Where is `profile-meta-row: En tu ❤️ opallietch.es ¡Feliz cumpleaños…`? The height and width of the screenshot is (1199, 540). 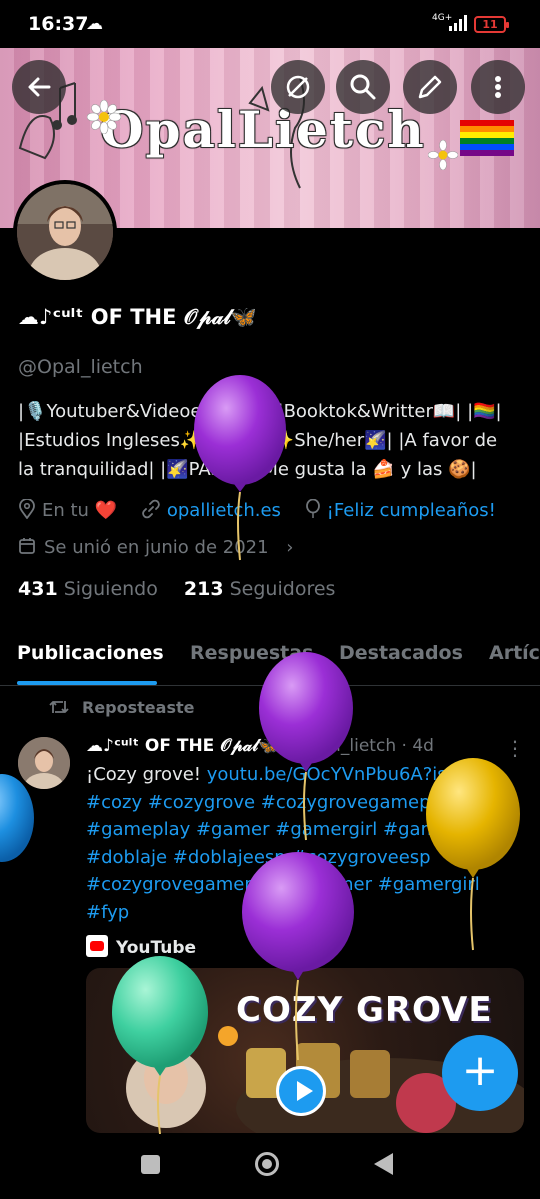
profile-meta-row: En tu ❤️ opallietch.es ¡Feliz cumpleaños… is located at coordinates (257, 509).